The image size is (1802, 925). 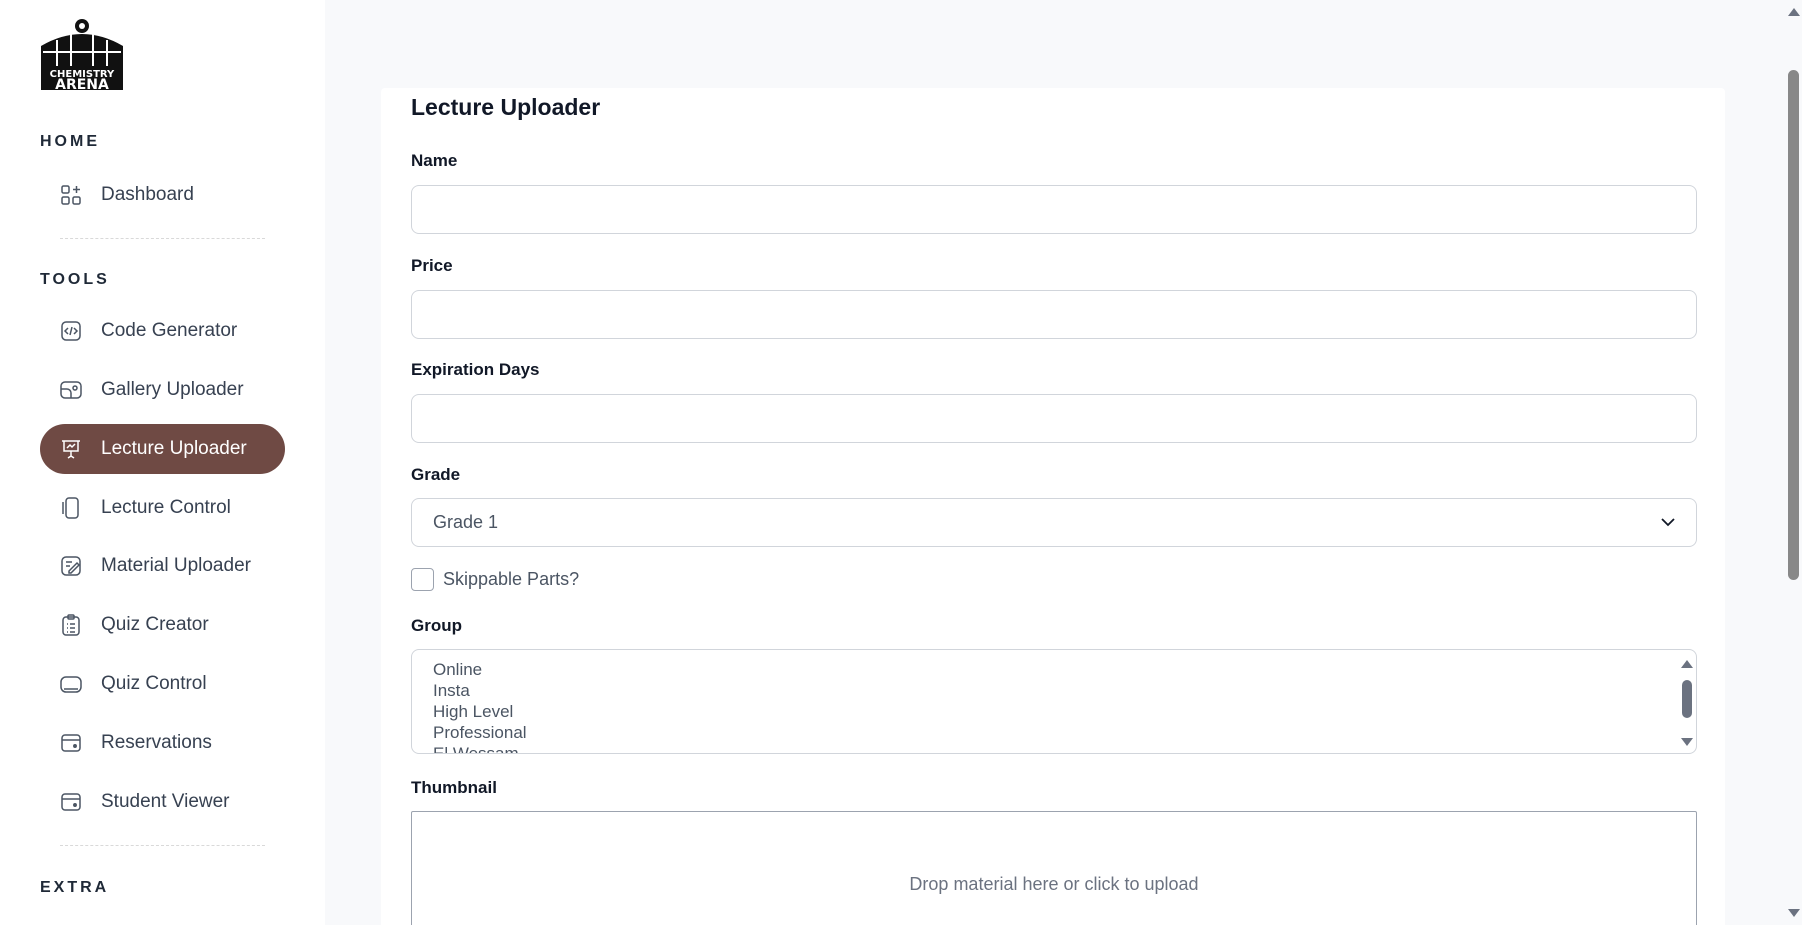 I want to click on section-title-tools: TOOLS, so click(x=75, y=279).